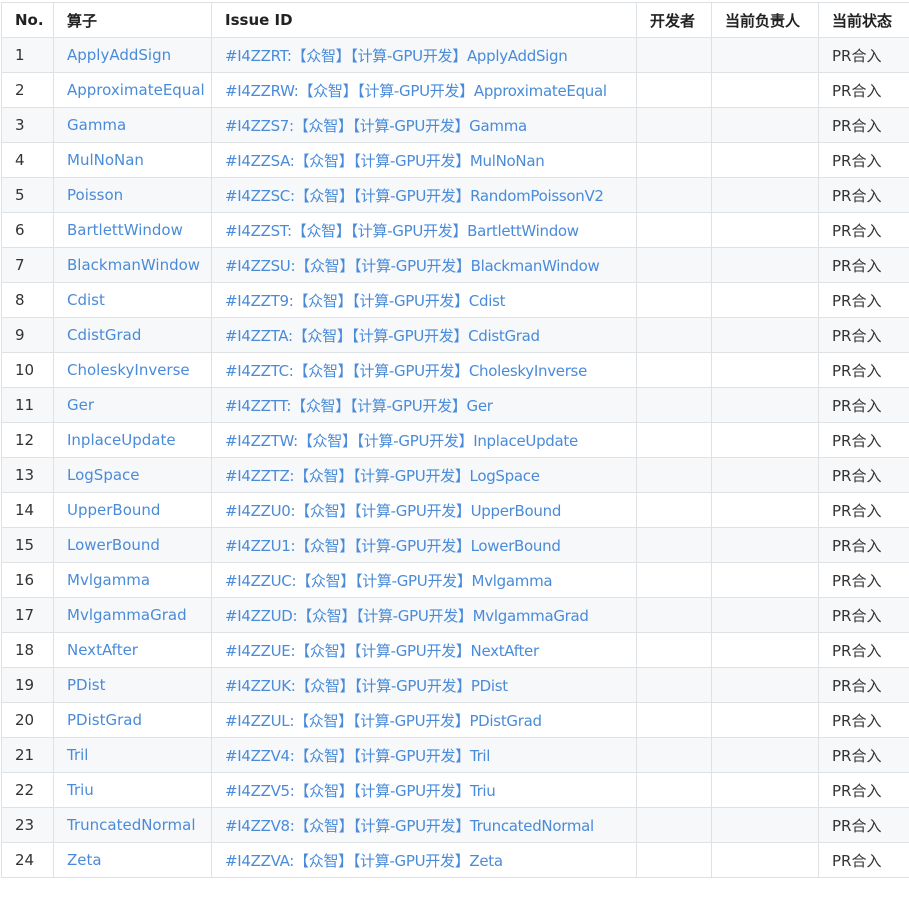 Image resolution: width=909 pixels, height=900 pixels. What do you see at coordinates (132, 685) in the screenshot?
I see `operator-link: PDist` at bounding box center [132, 685].